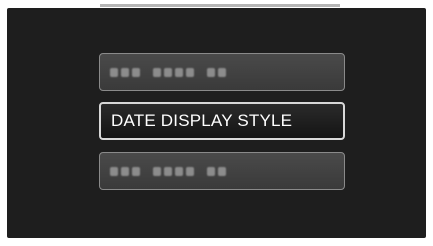 The image size is (433, 246). Describe the element at coordinates (220, 3) in the screenshot. I see `cropped-caption-remnant` at that location.